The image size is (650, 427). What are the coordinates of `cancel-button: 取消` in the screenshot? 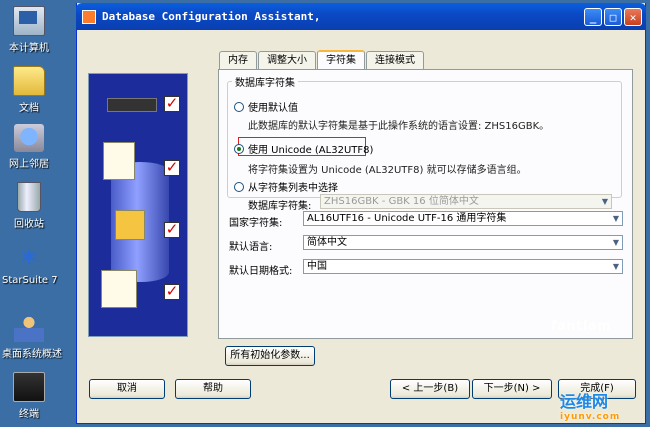 It's located at (127, 389).